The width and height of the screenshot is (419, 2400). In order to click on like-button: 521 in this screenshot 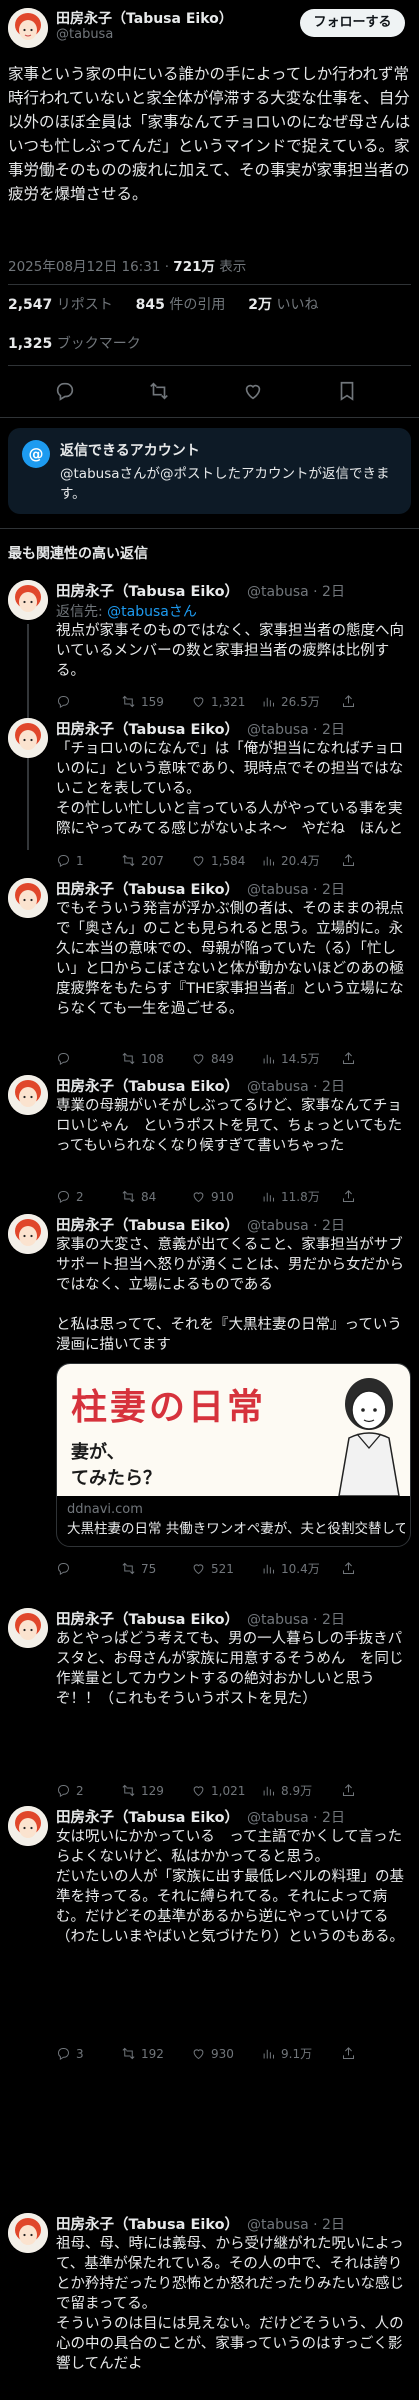, I will do `click(226, 1568)`.